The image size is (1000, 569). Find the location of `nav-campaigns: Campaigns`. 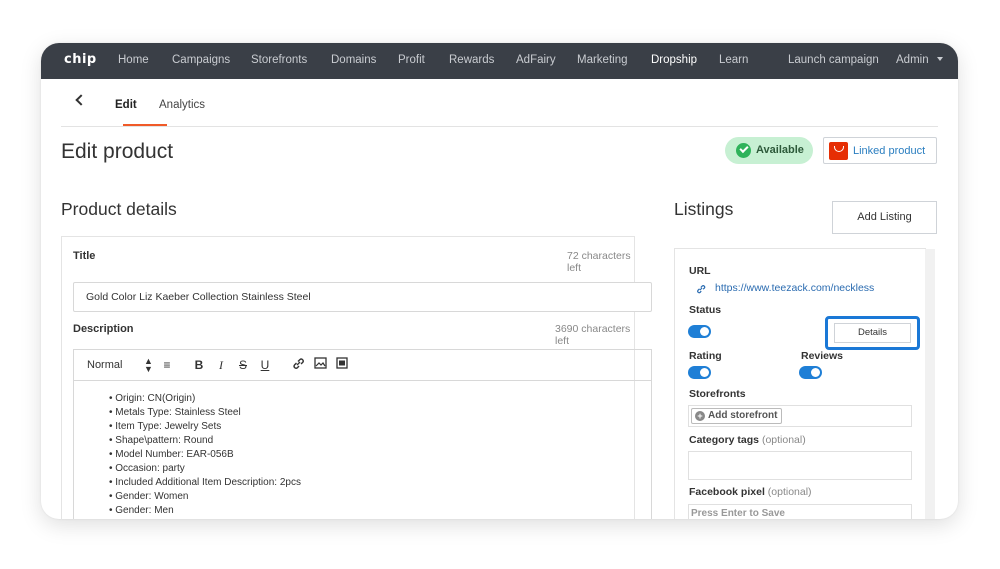

nav-campaigns: Campaigns is located at coordinates (201, 60).